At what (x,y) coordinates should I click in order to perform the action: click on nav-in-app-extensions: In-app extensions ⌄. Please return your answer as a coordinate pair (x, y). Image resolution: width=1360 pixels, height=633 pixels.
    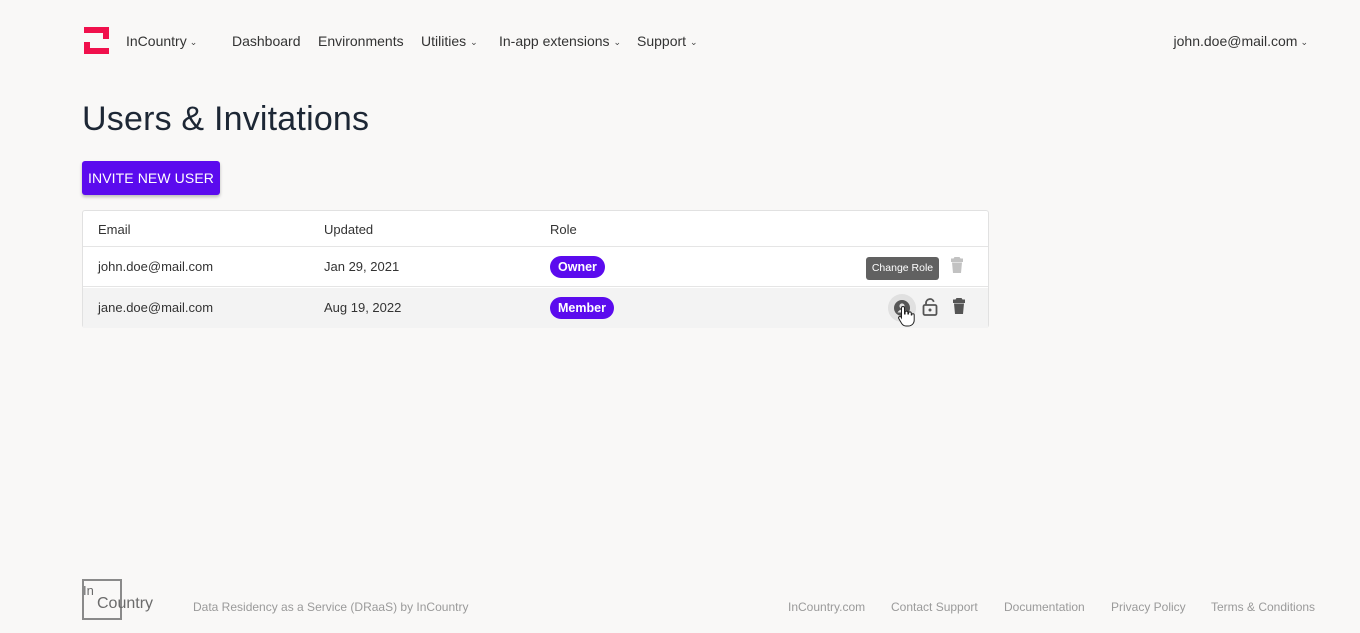
    Looking at the image, I should click on (560, 41).